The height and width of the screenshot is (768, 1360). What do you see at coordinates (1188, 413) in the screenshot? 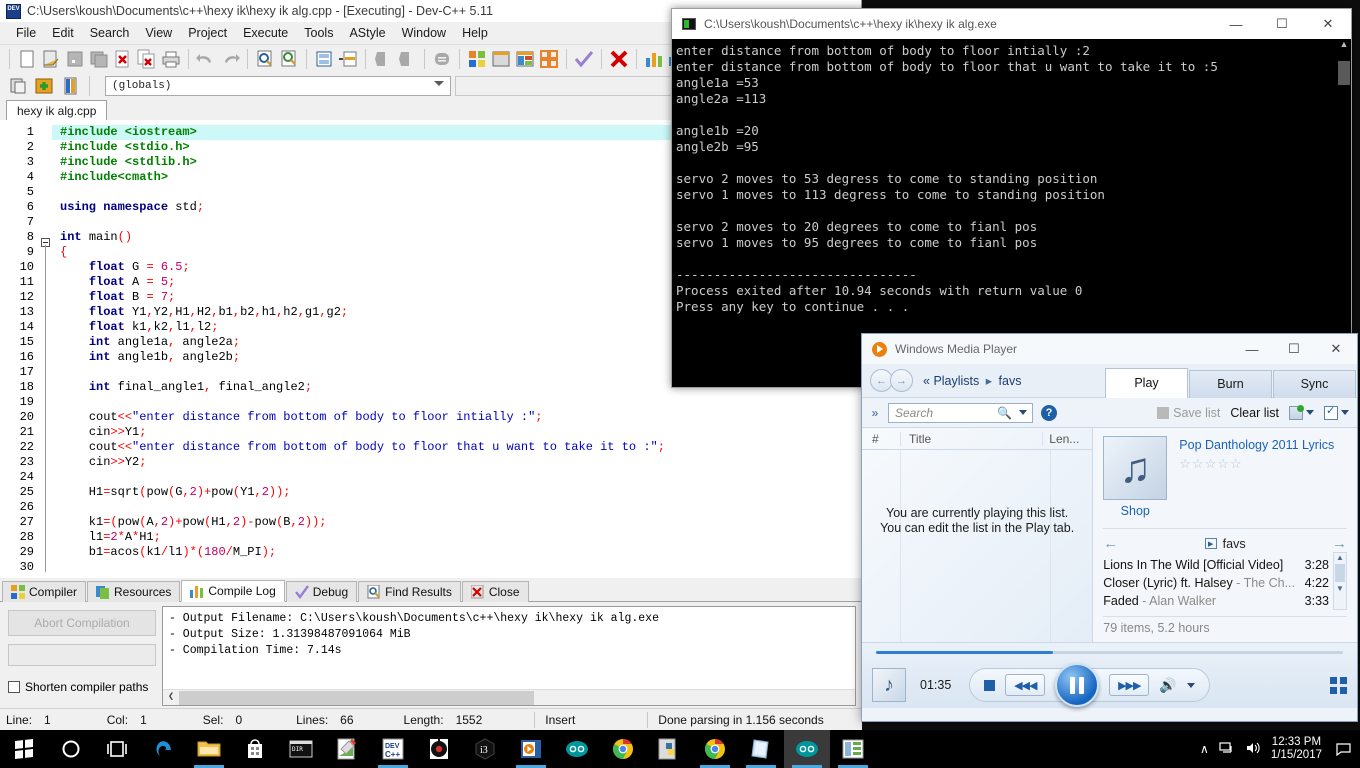
I see `save-list-button: Save list` at bounding box center [1188, 413].